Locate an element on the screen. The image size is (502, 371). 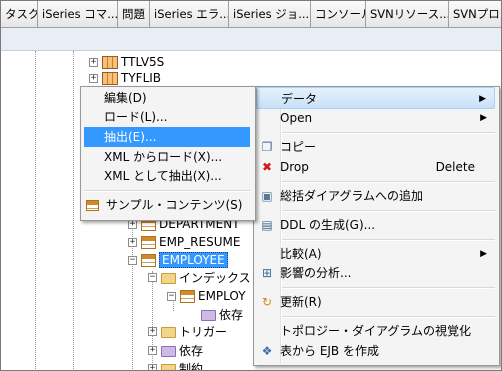
menu-item-label: Drop is located at coordinates (294, 167).